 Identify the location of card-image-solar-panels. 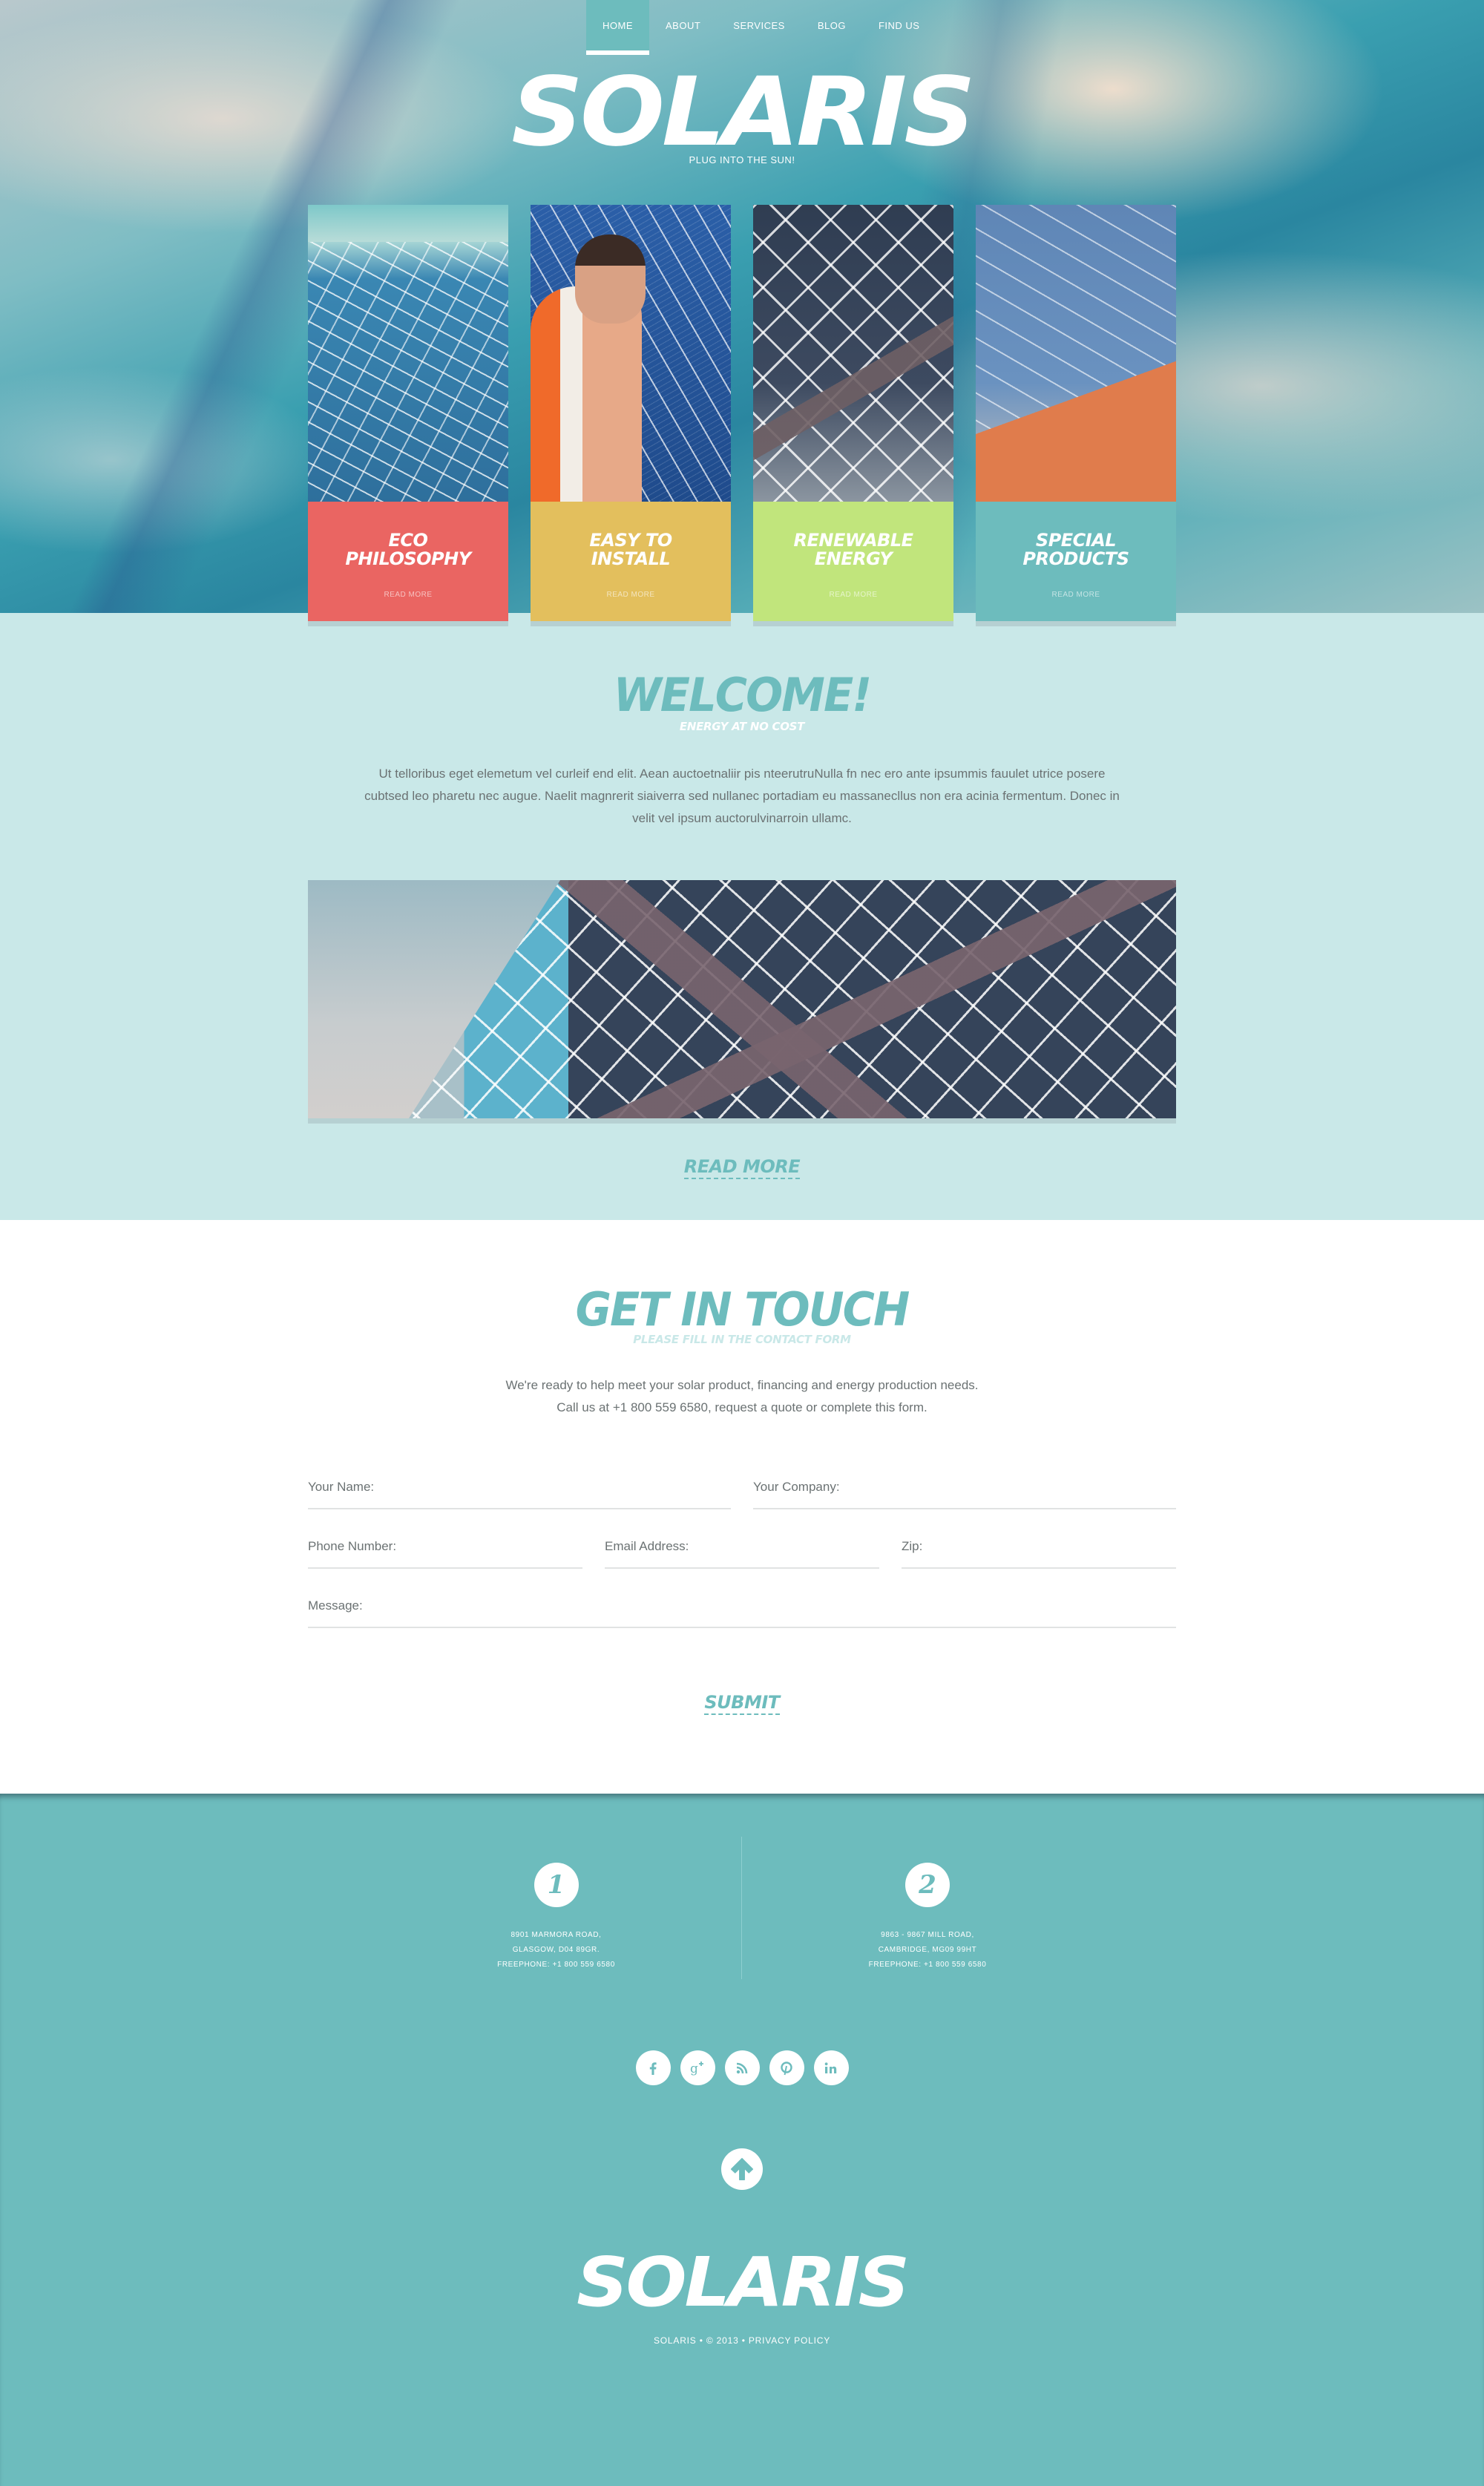
(408, 354).